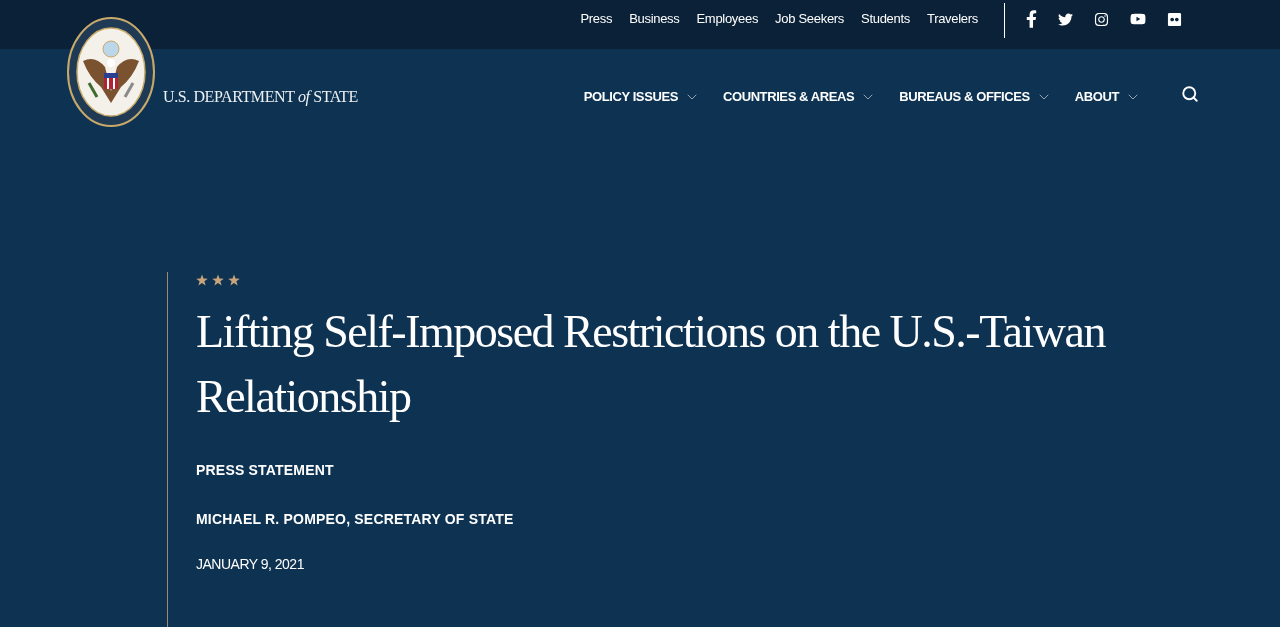 The height and width of the screenshot is (627, 1280). What do you see at coordinates (1031, 19) in the screenshot?
I see `facebook-icon` at bounding box center [1031, 19].